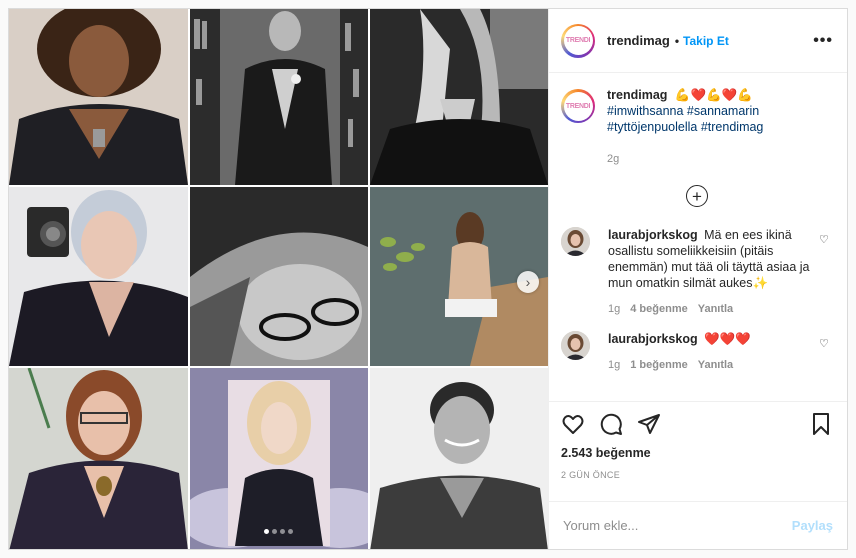 This screenshot has width=856, height=558. I want to click on more-options-icon: •••, so click(823, 41).